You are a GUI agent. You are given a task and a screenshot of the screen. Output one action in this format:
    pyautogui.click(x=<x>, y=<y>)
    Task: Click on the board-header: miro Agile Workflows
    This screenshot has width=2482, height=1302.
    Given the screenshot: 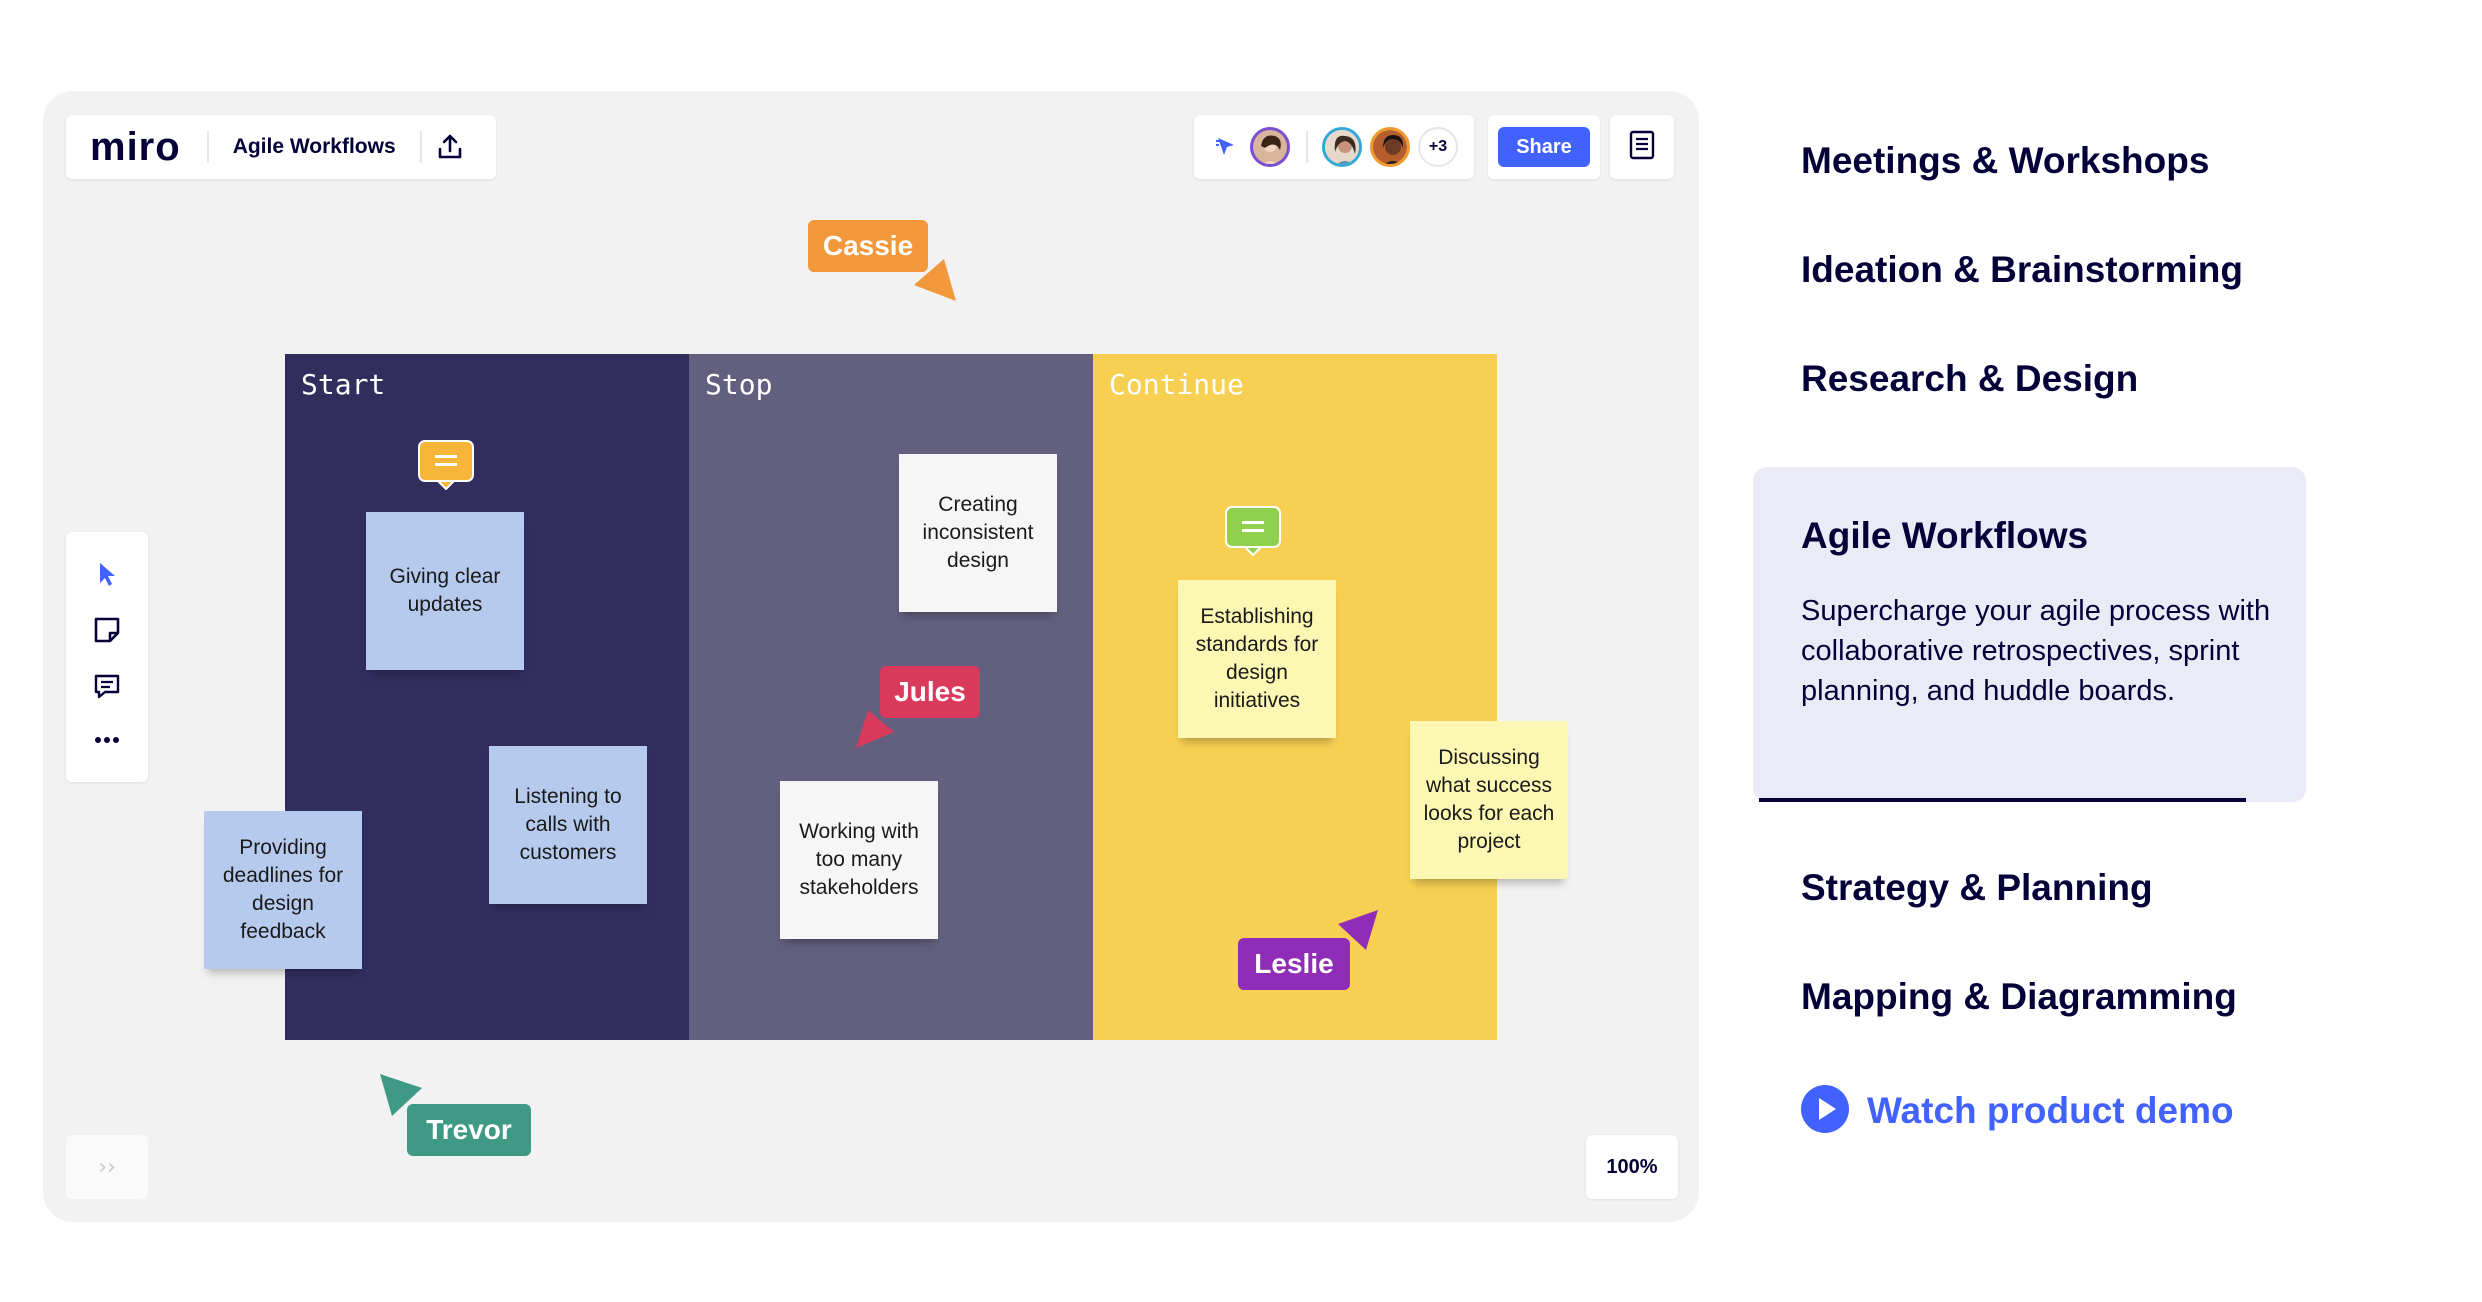 What is the action you would take?
    pyautogui.click(x=281, y=147)
    